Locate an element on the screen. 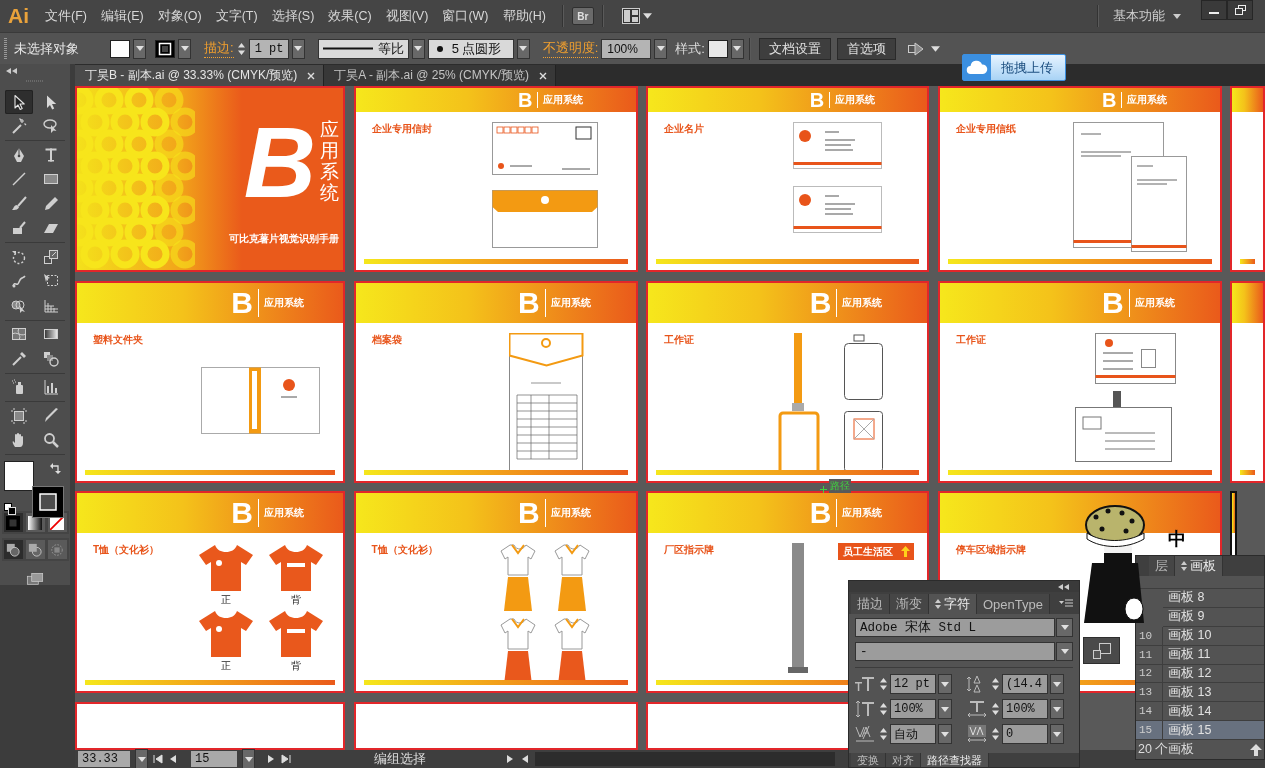 The width and height of the screenshot is (1265, 768). screen-mode-icon is located at coordinates (35, 579).